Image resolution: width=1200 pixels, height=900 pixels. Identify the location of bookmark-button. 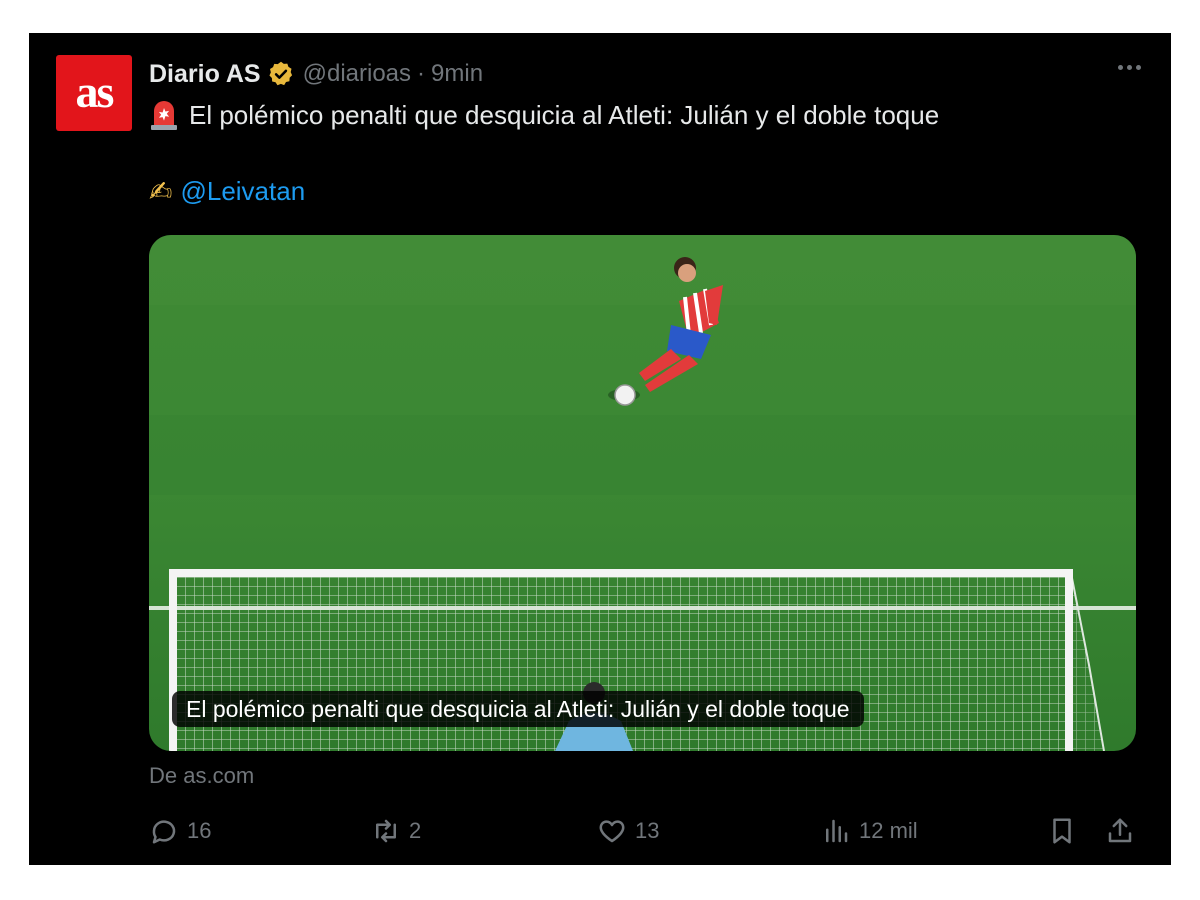
(1066, 831).